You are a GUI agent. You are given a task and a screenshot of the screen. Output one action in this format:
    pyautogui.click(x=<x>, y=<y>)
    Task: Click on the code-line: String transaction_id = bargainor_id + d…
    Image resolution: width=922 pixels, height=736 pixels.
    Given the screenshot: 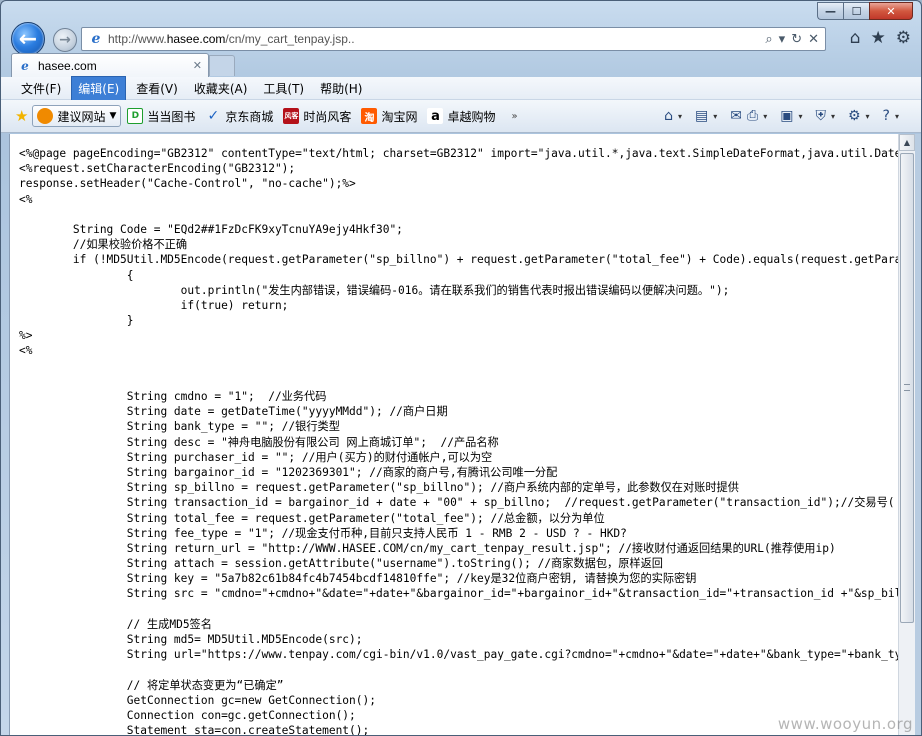 What is the action you would take?
    pyautogui.click(x=457, y=503)
    